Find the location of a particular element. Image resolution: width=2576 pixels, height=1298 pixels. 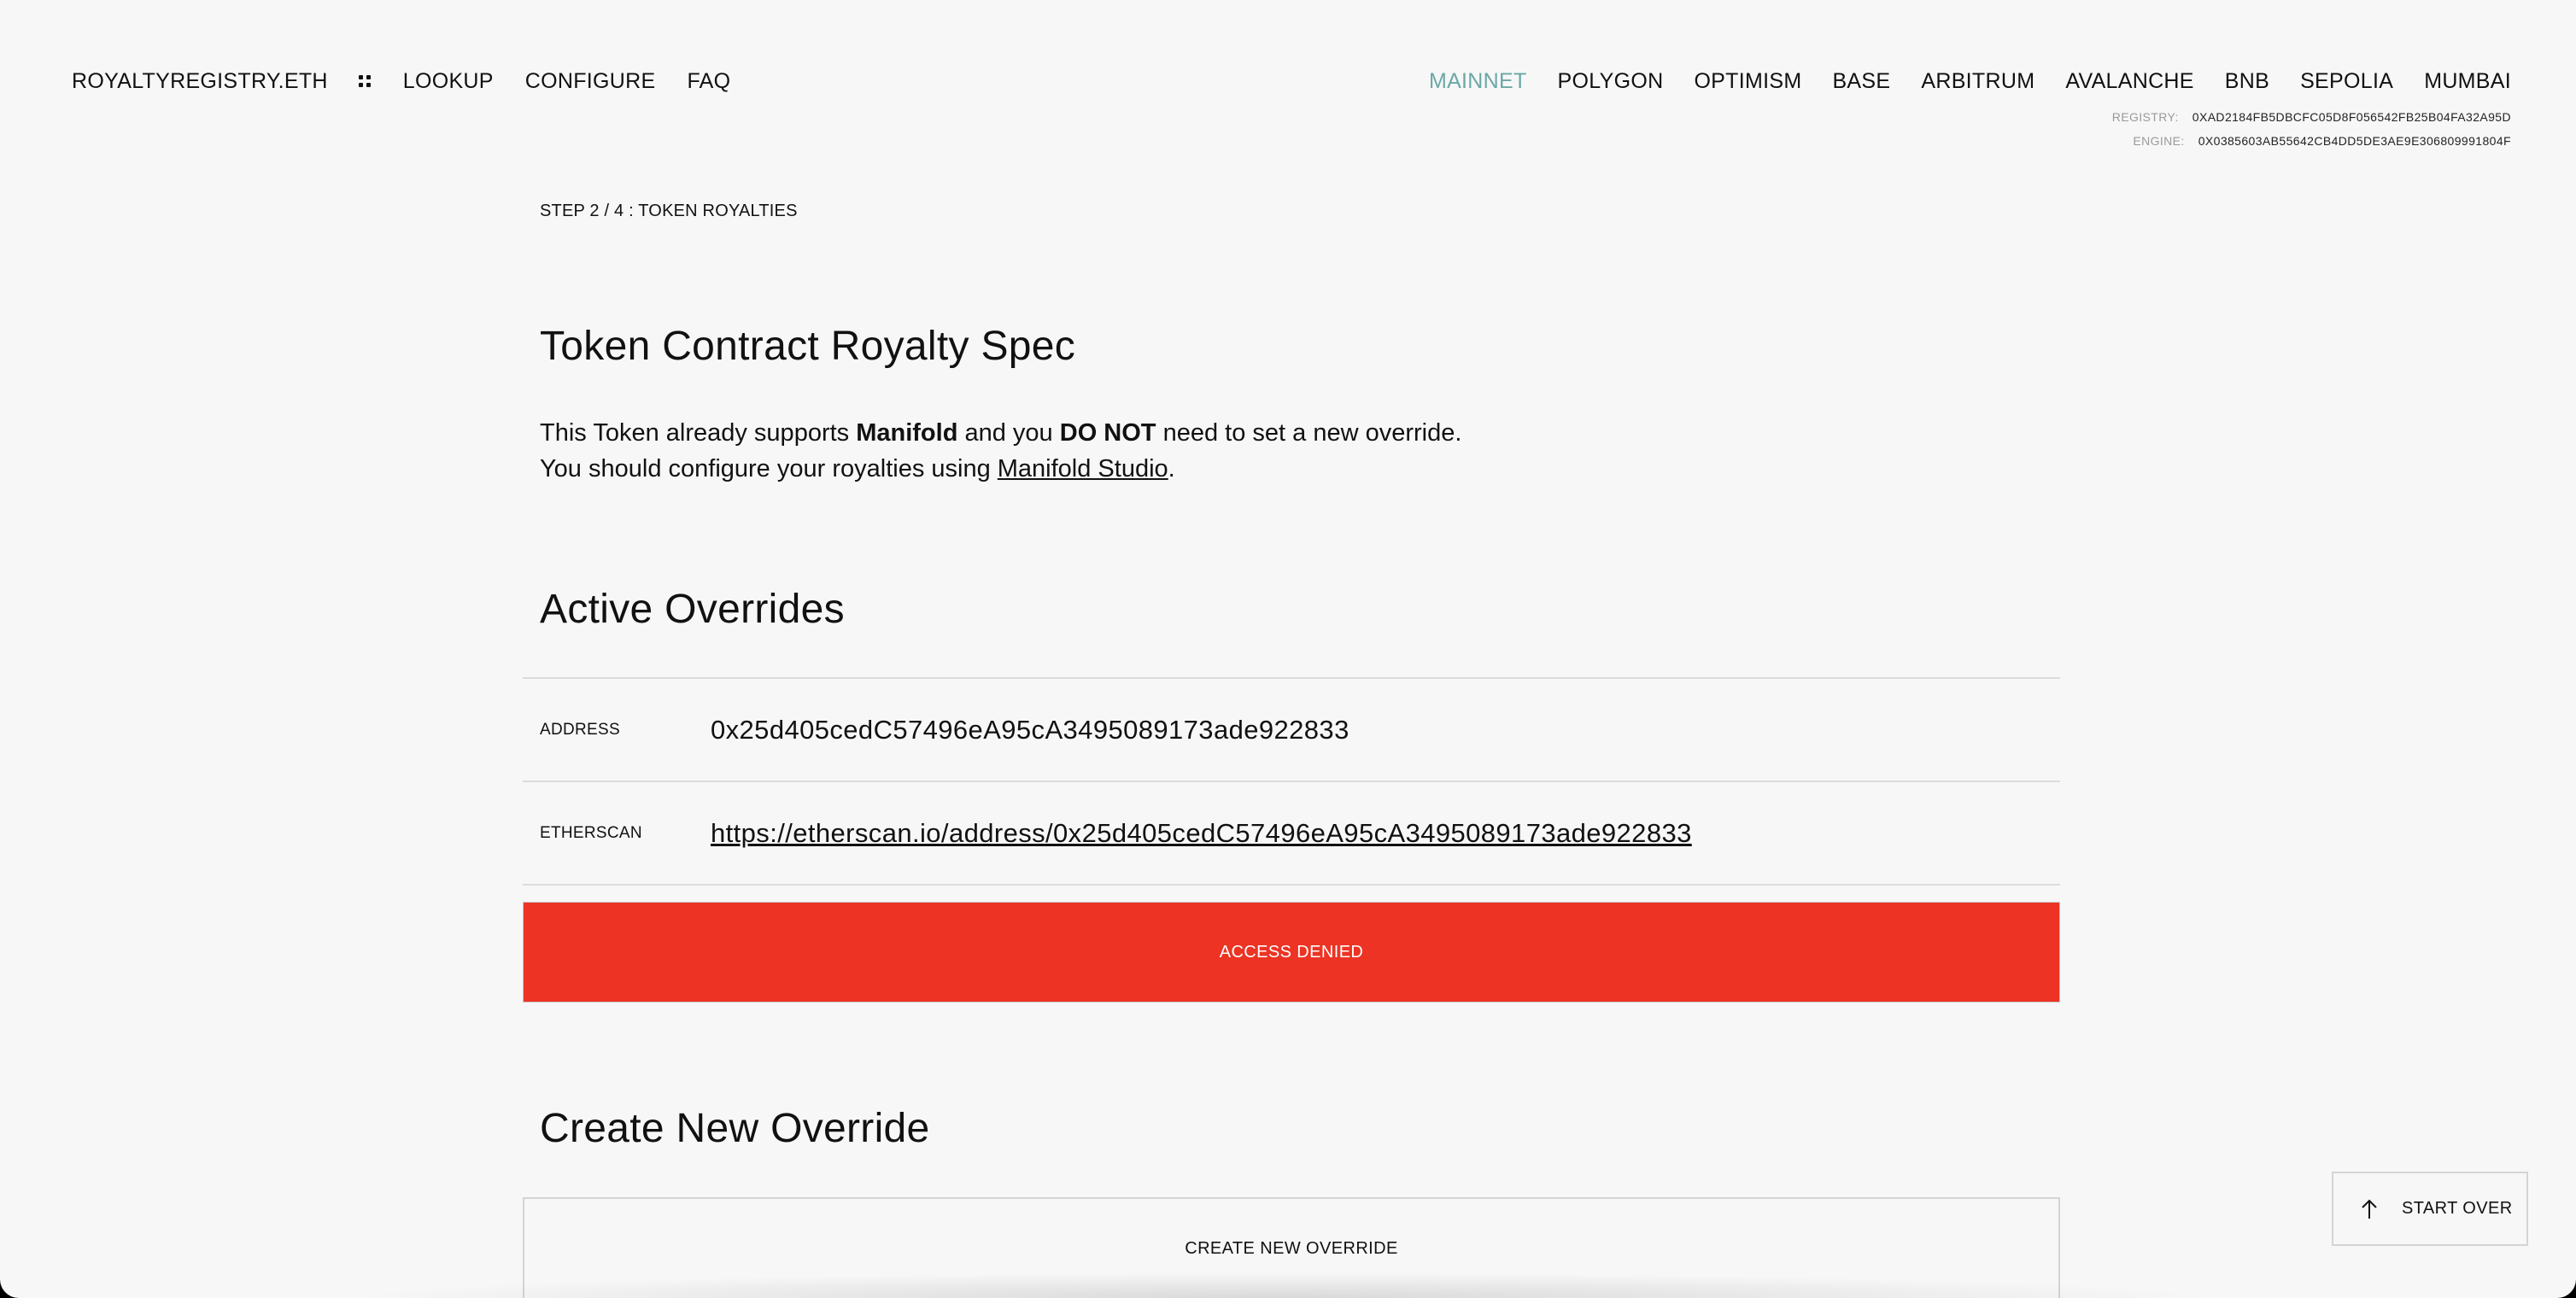

active-overrides-title: Active Overrides is located at coordinates (692, 609).